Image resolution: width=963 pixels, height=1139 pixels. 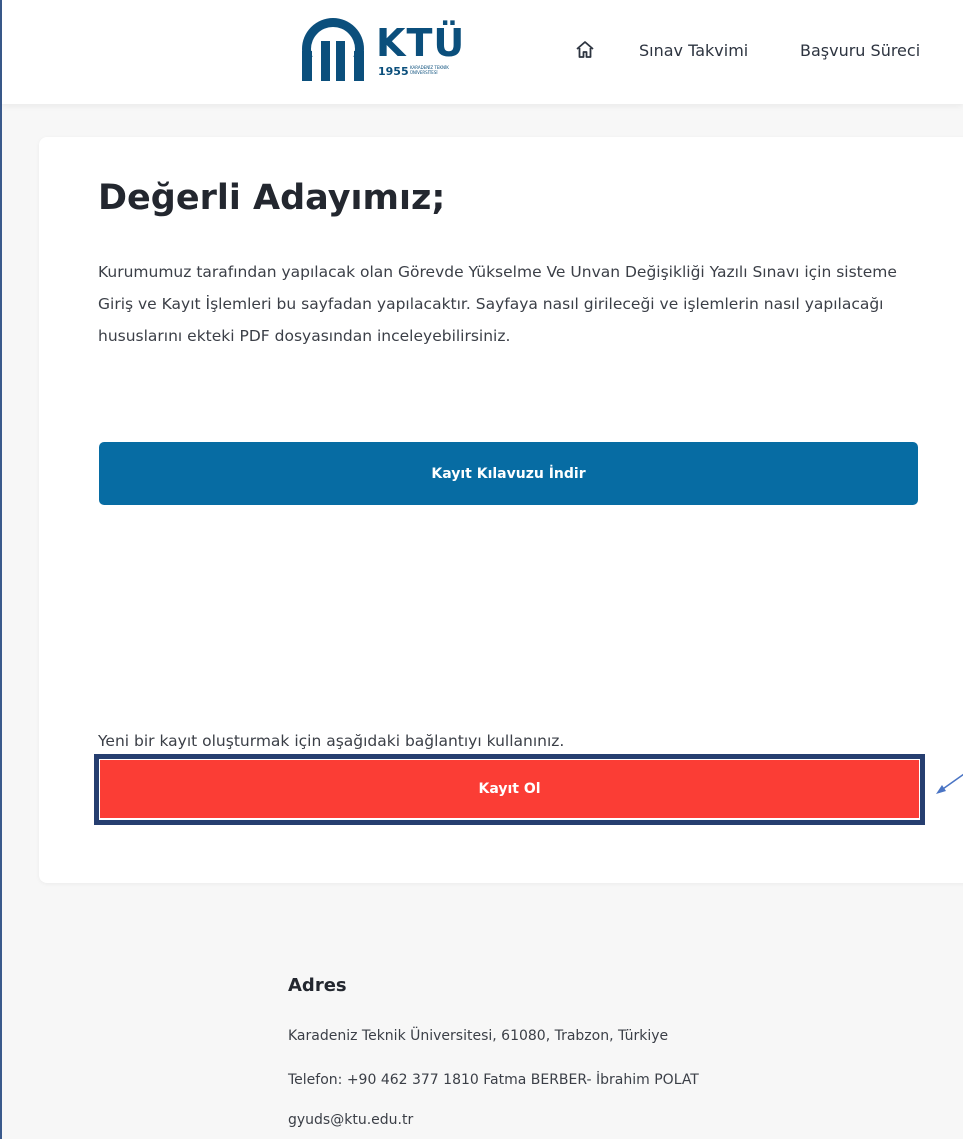 I want to click on ktu-logo: KTÜ 1955 KARADENİZ TEKNİK ÜNİVERSİTESİ, so click(x=388, y=49).